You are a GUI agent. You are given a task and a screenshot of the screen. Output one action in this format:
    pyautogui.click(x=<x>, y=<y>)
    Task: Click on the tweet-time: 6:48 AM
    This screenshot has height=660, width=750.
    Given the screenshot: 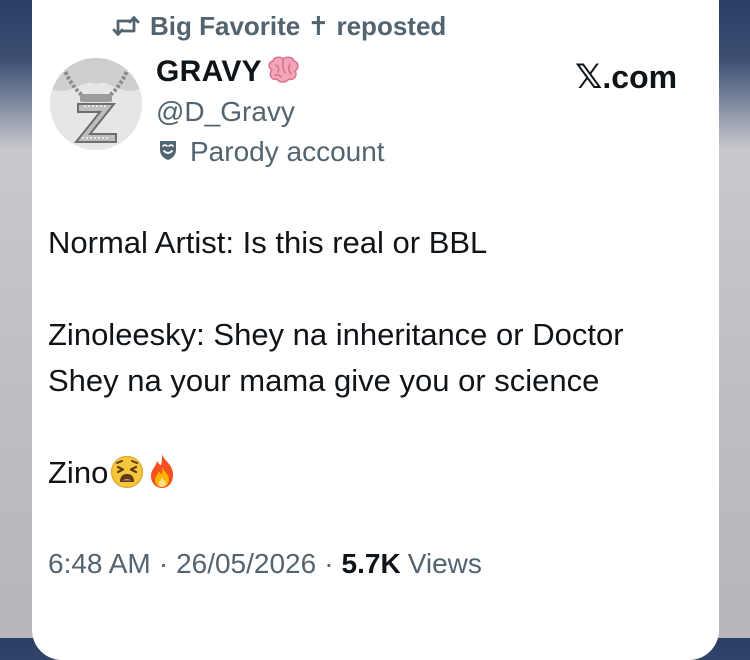 What is the action you would take?
    pyautogui.click(x=99, y=564)
    